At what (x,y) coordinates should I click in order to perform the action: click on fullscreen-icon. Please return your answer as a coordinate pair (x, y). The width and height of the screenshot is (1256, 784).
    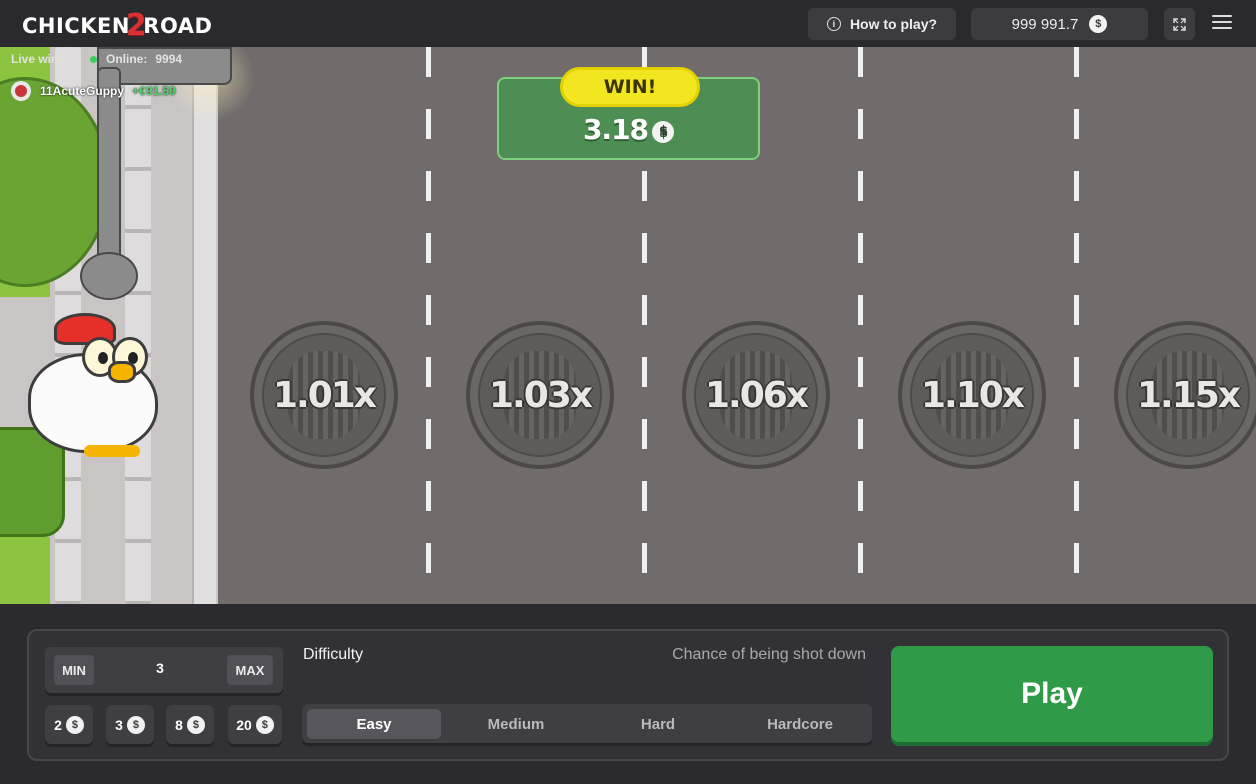
    Looking at the image, I should click on (1179, 24).